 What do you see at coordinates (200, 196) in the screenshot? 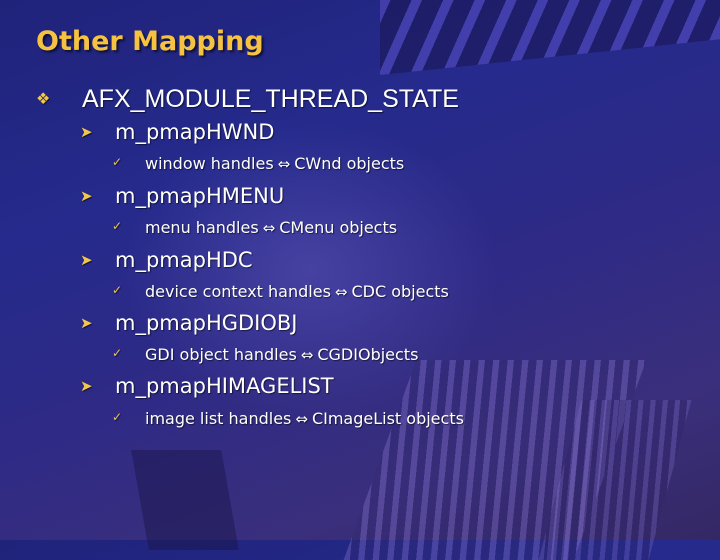
I see `member-name: m_pmapHMENU` at bounding box center [200, 196].